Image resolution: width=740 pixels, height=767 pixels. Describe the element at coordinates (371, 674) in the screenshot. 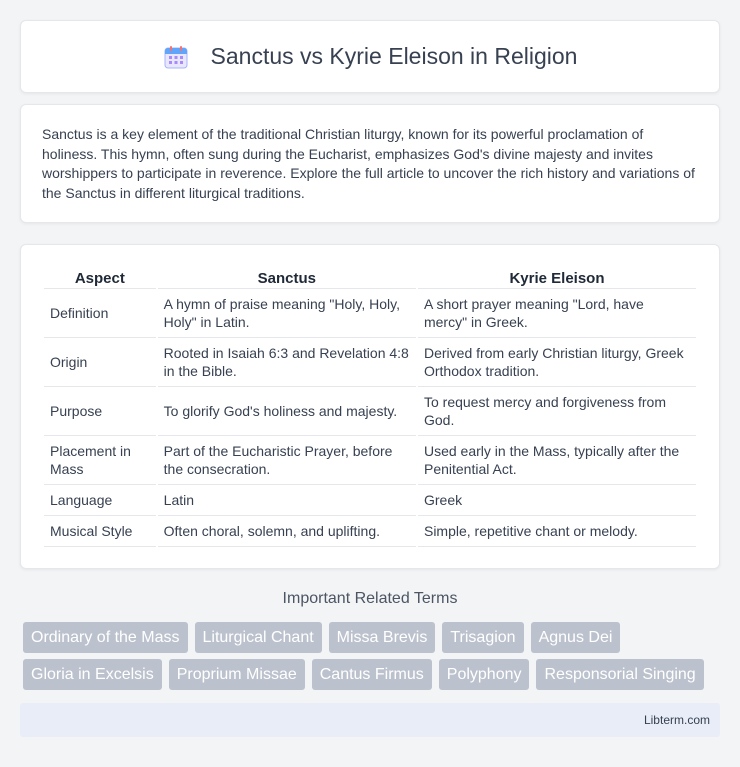

I see `related-term-tag: Cantus Firmus` at that location.